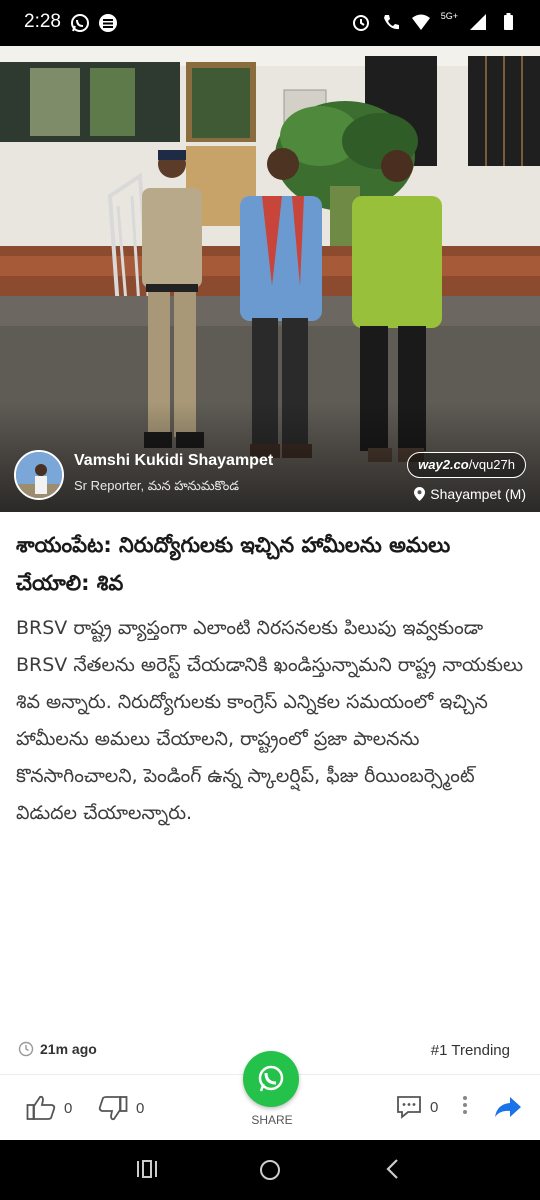 Image resolution: width=540 pixels, height=1200 pixels. What do you see at coordinates (173, 461) in the screenshot?
I see `author-name: Vamshi Kukidi Shayampet` at bounding box center [173, 461].